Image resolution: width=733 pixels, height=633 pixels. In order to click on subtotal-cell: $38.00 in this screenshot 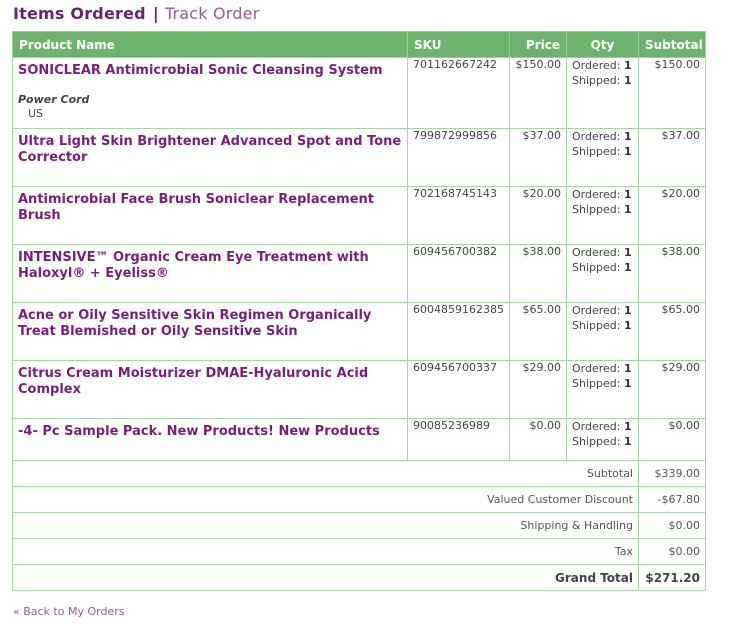, I will do `click(672, 273)`.